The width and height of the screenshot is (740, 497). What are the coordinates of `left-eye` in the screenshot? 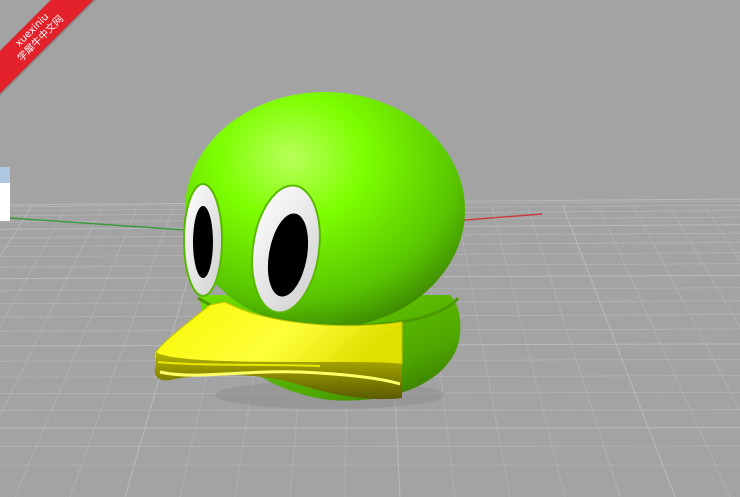 It's located at (203, 240).